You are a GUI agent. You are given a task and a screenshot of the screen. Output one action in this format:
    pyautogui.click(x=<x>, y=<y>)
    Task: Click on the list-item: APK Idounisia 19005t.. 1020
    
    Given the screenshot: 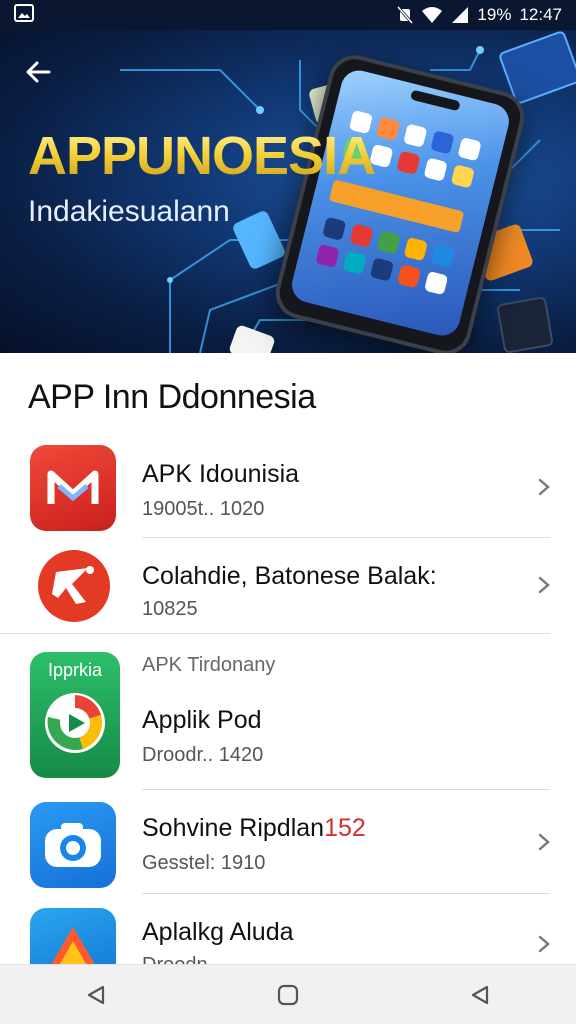 What is the action you would take?
    pyautogui.click(x=288, y=489)
    